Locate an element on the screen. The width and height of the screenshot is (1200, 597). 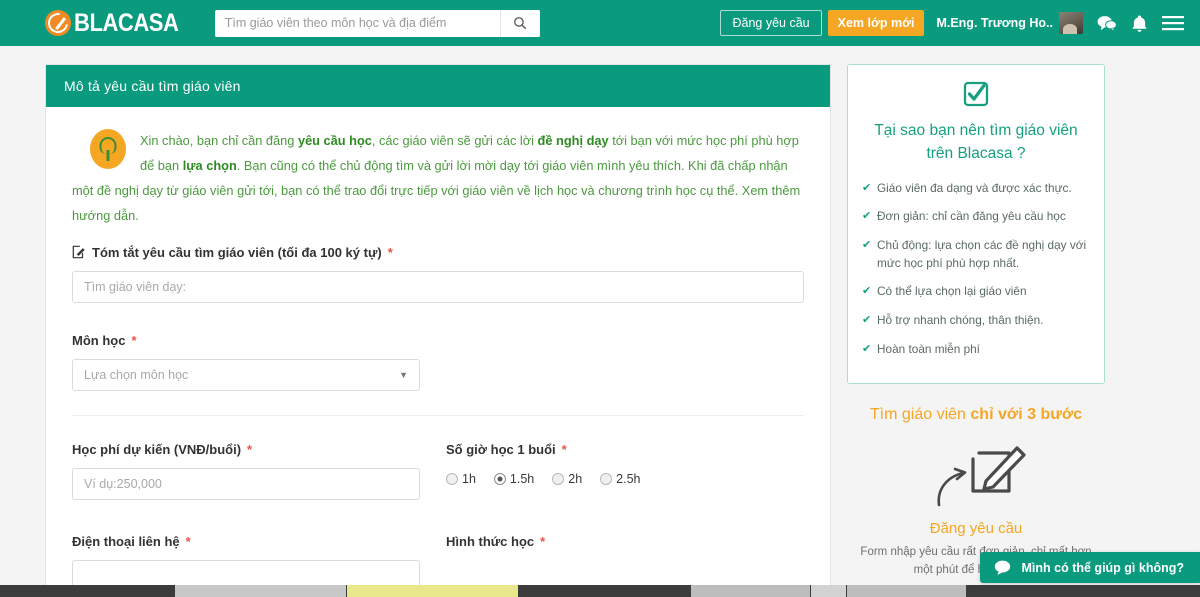
phone-required-mark: * is located at coordinates (188, 541).